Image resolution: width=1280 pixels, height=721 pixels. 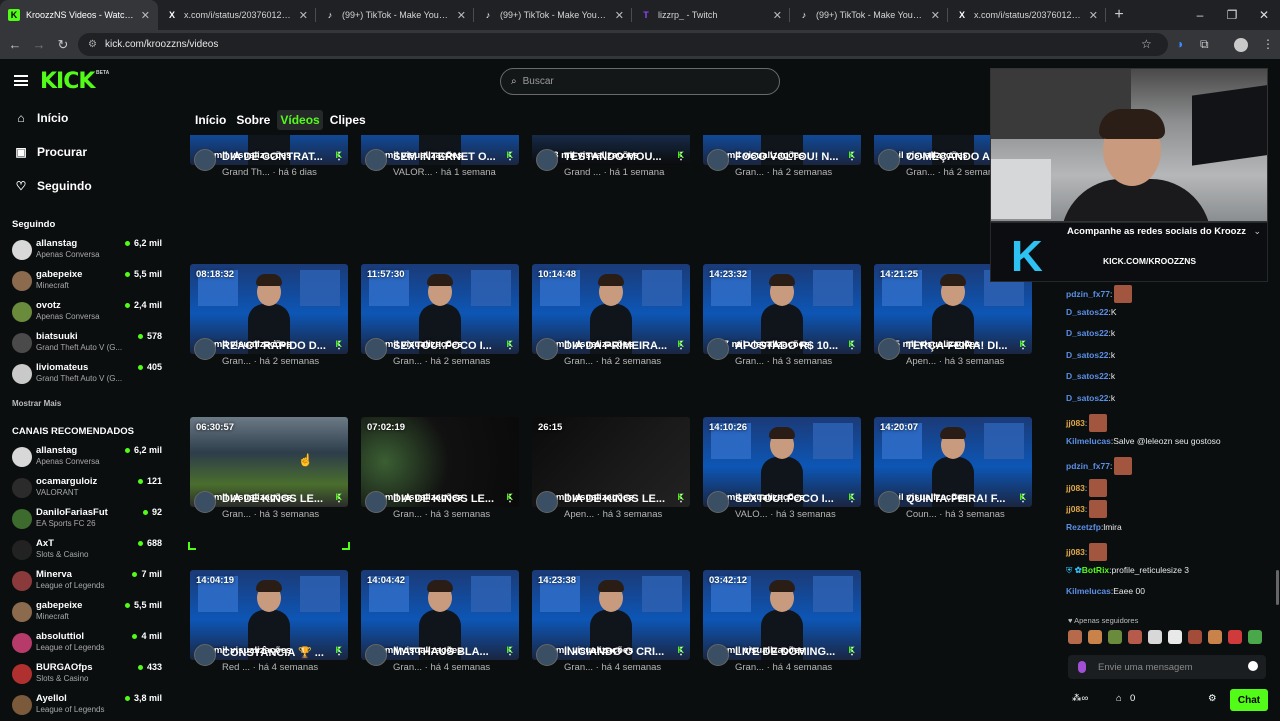 I want to click on channel-item: biatsuuki Grand Theft Auto V (G... 578, so click(x=87, y=343).